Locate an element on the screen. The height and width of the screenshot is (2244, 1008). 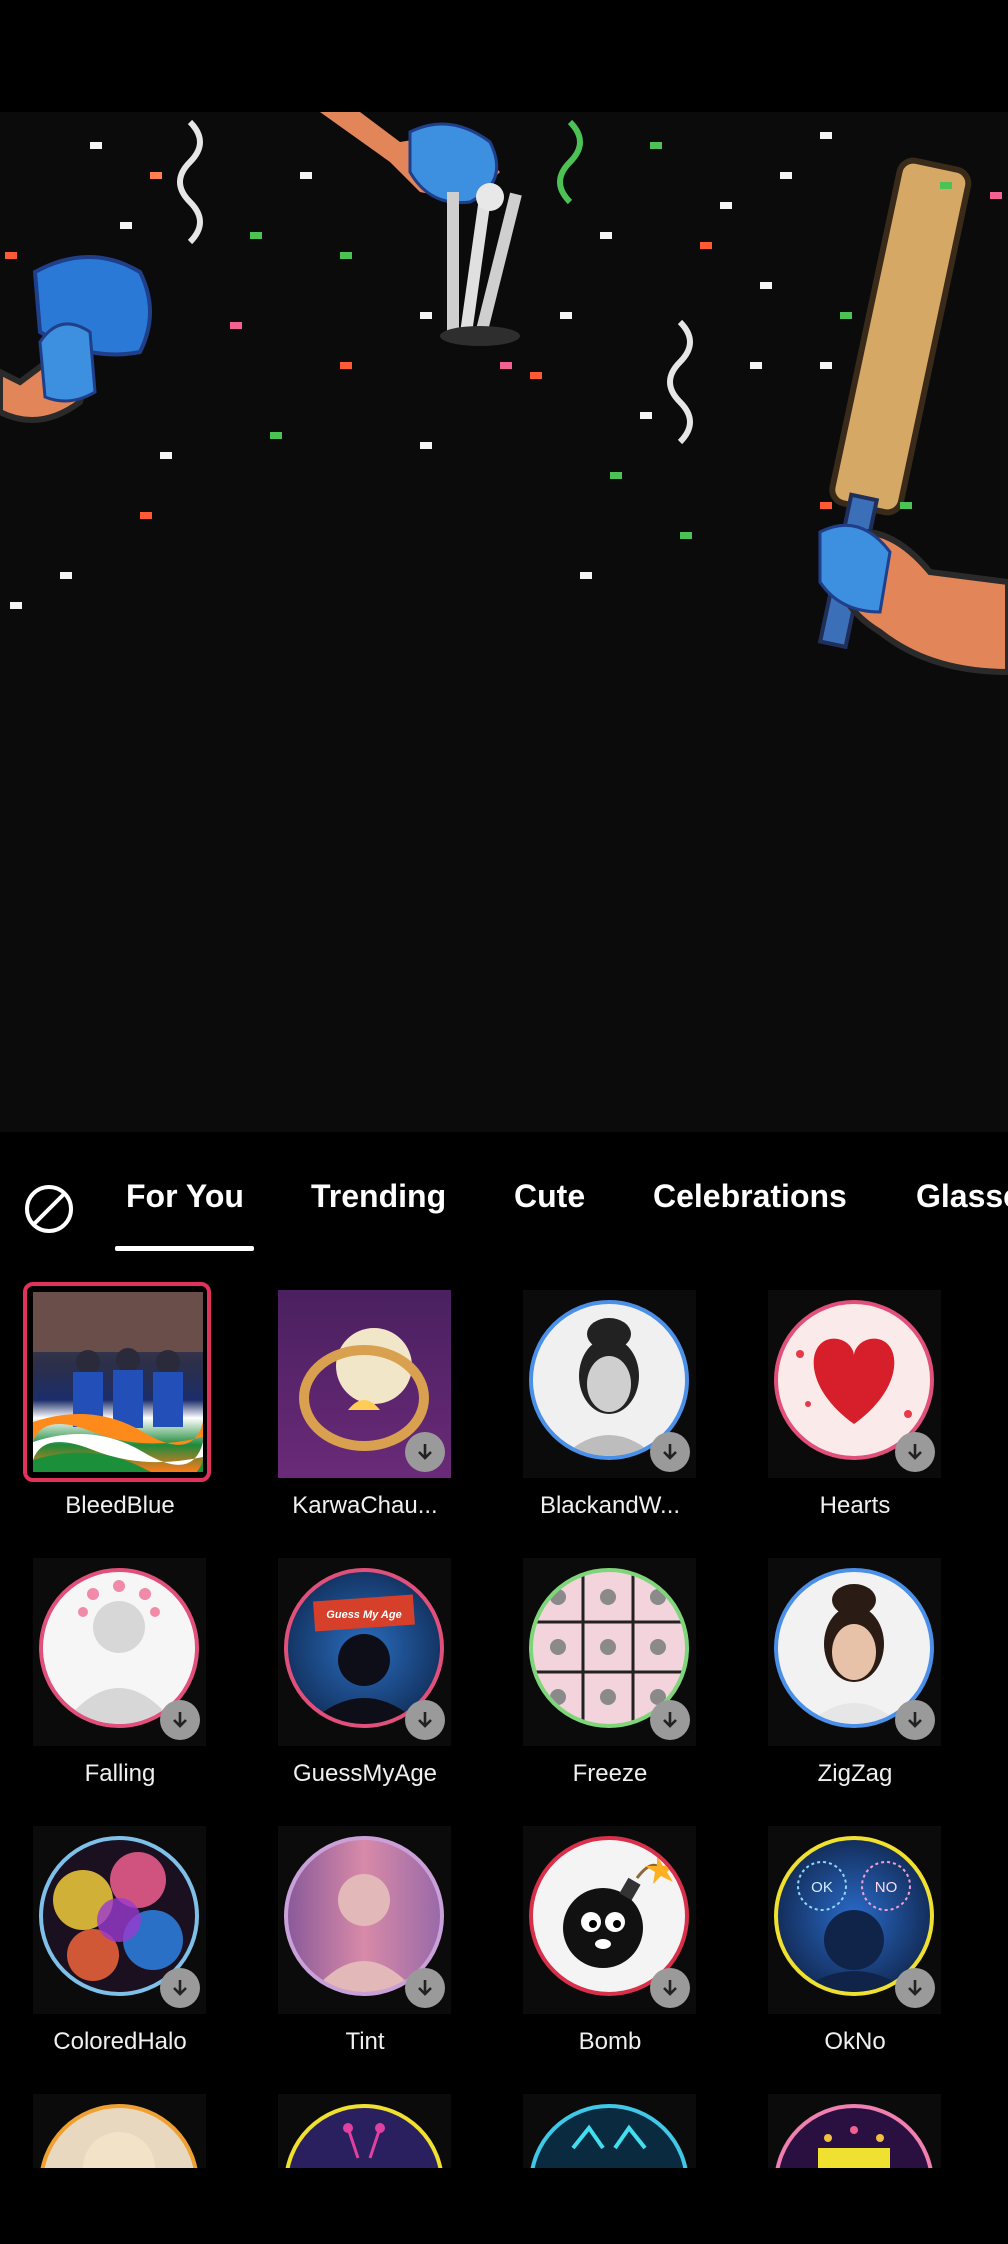
effect-thumbnail: OK NO is located at coordinates (854, 1920).